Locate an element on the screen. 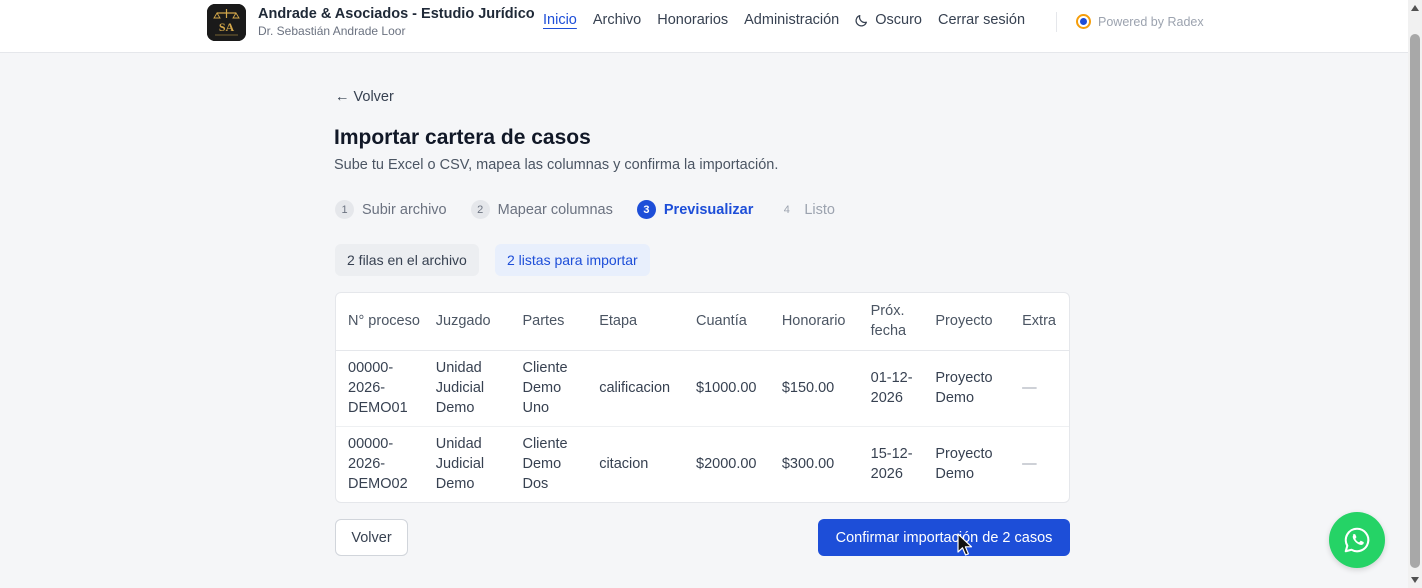 This screenshot has width=1422, height=588. column-header: Proyecto is located at coordinates (967, 322).